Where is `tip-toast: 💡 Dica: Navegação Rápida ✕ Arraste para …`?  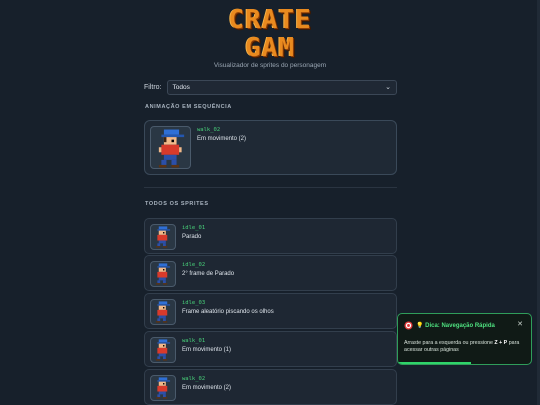 tip-toast: 💡 Dica: Navegação Rápida ✕ Arraste para … is located at coordinates (464, 339).